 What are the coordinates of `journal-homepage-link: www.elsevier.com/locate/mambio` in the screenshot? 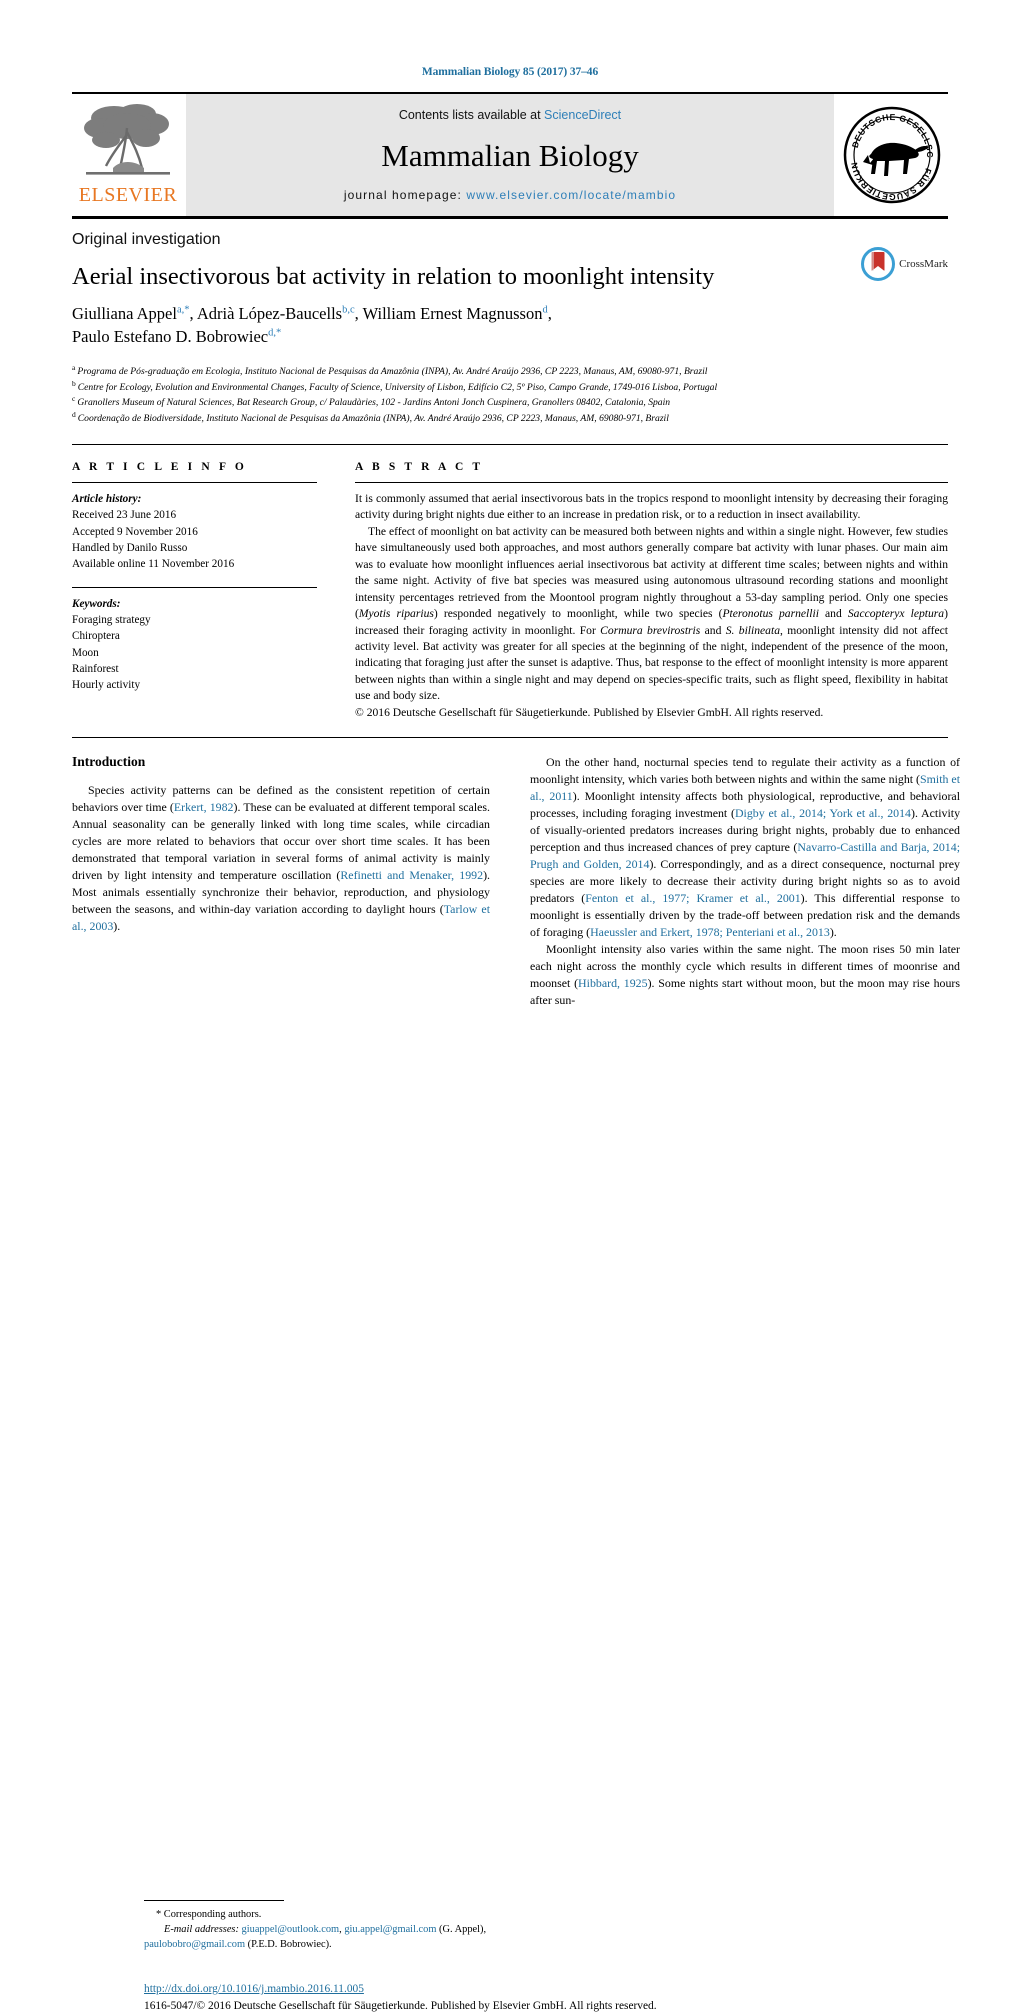 It's located at (571, 195).